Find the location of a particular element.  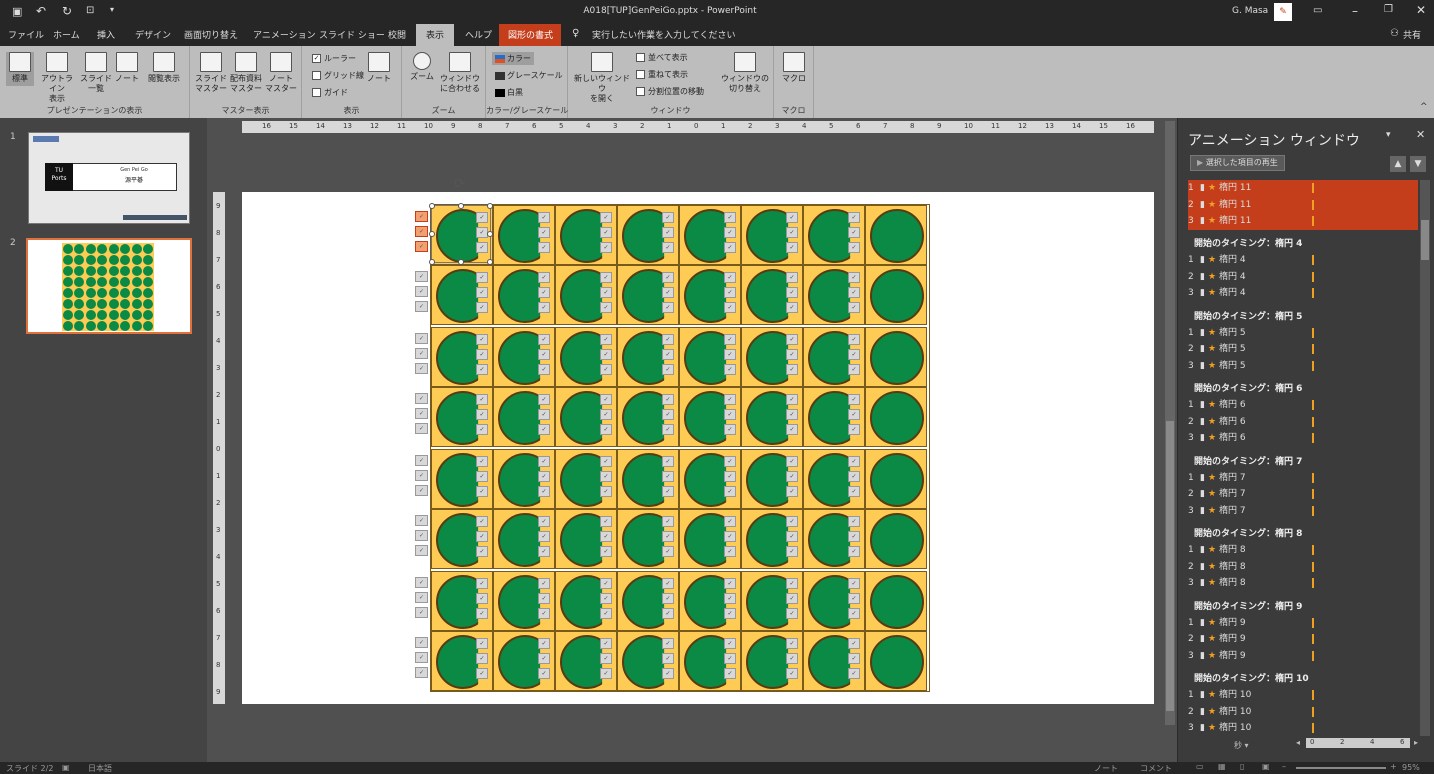

move-up-button: ▲ is located at coordinates (1398, 164).